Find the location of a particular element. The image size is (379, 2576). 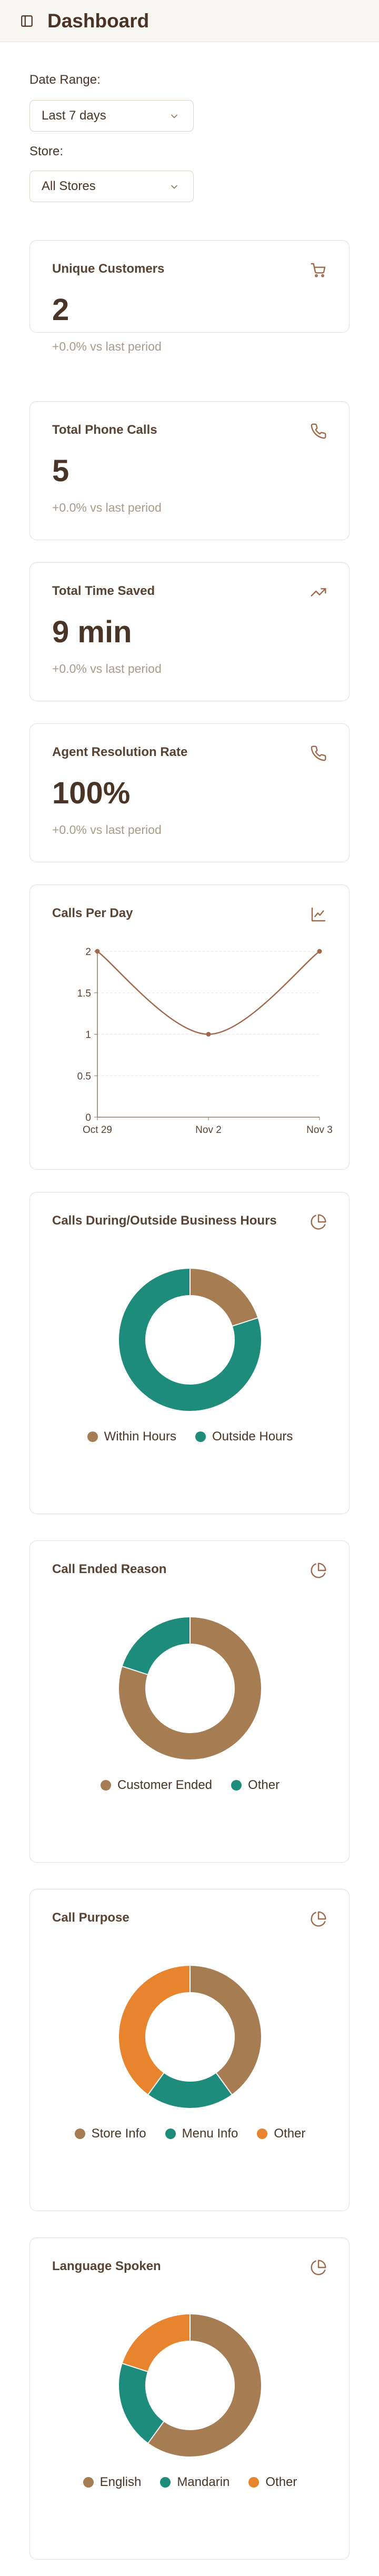

legend-item: Menu Info is located at coordinates (201, 2133).